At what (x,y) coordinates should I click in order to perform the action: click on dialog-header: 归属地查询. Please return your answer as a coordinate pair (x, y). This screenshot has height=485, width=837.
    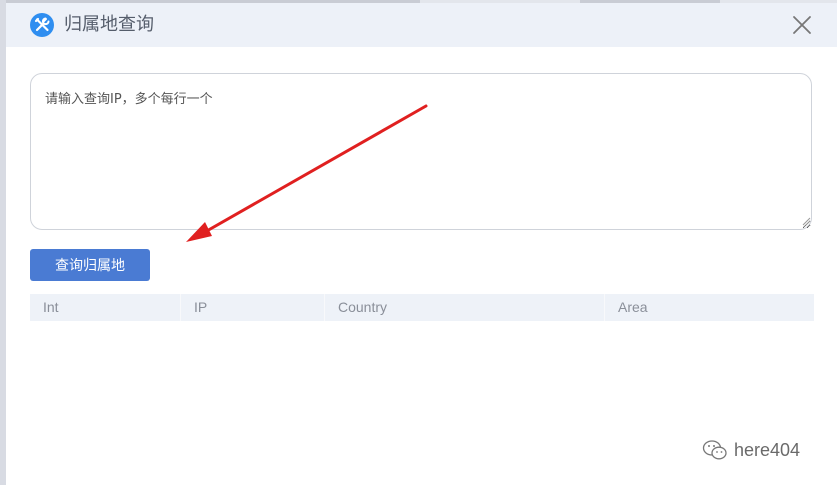
    Looking at the image, I should click on (421, 25).